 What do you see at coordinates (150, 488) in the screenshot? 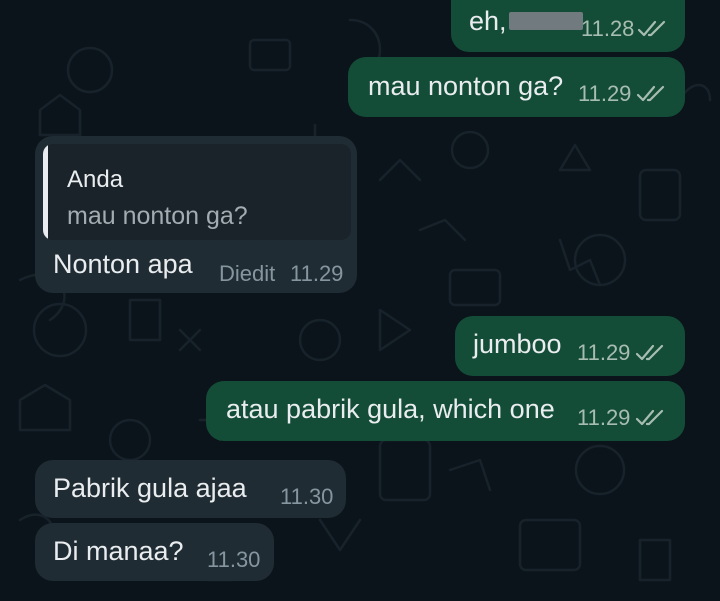
I see `message-text: Pabrik gula ajaa` at bounding box center [150, 488].